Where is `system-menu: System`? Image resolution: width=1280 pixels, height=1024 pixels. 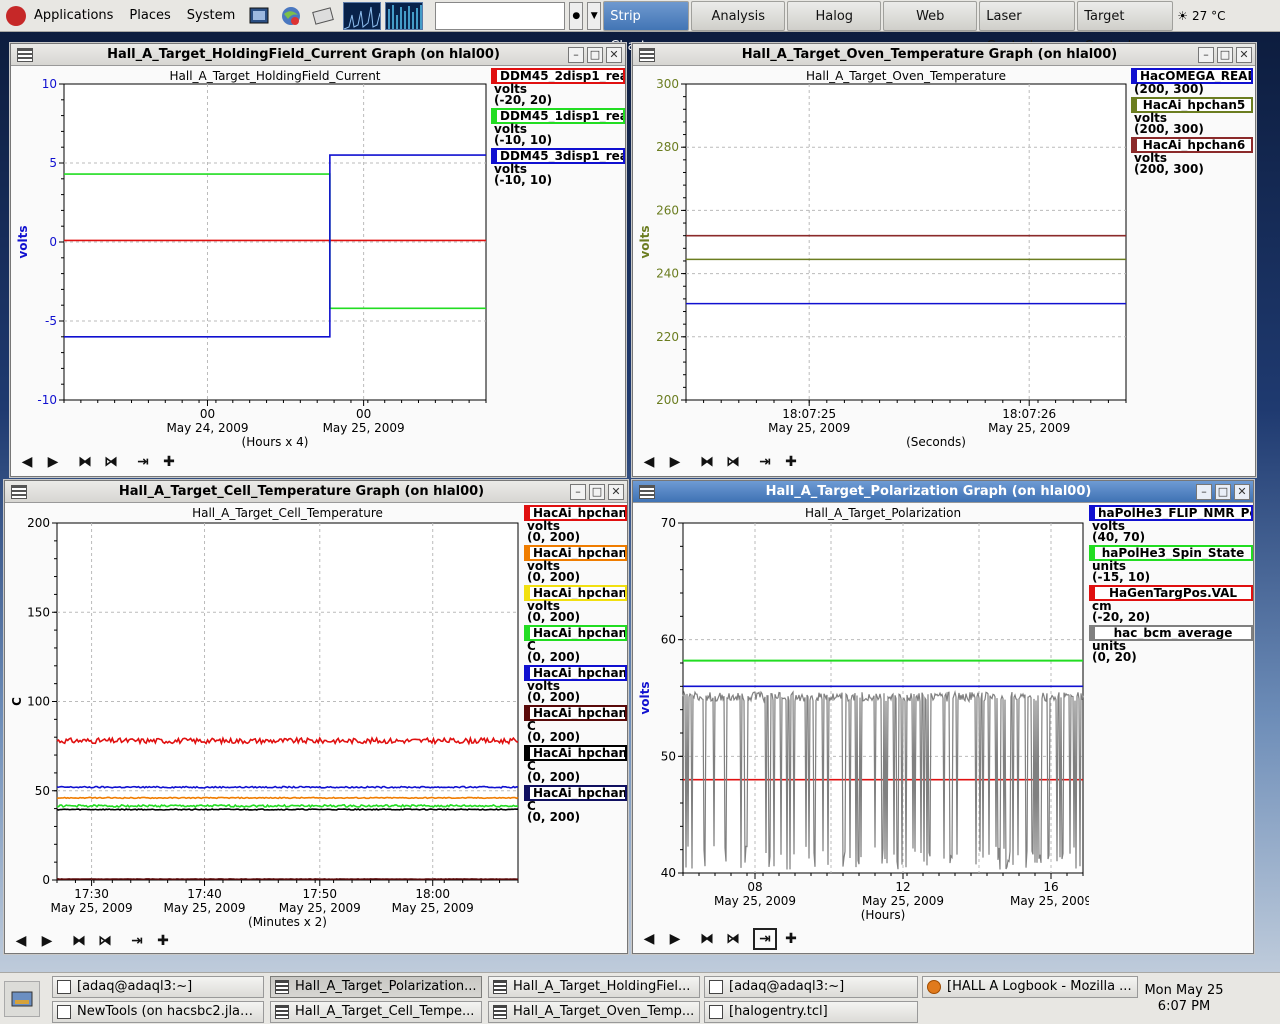 system-menu: System is located at coordinates (211, 16).